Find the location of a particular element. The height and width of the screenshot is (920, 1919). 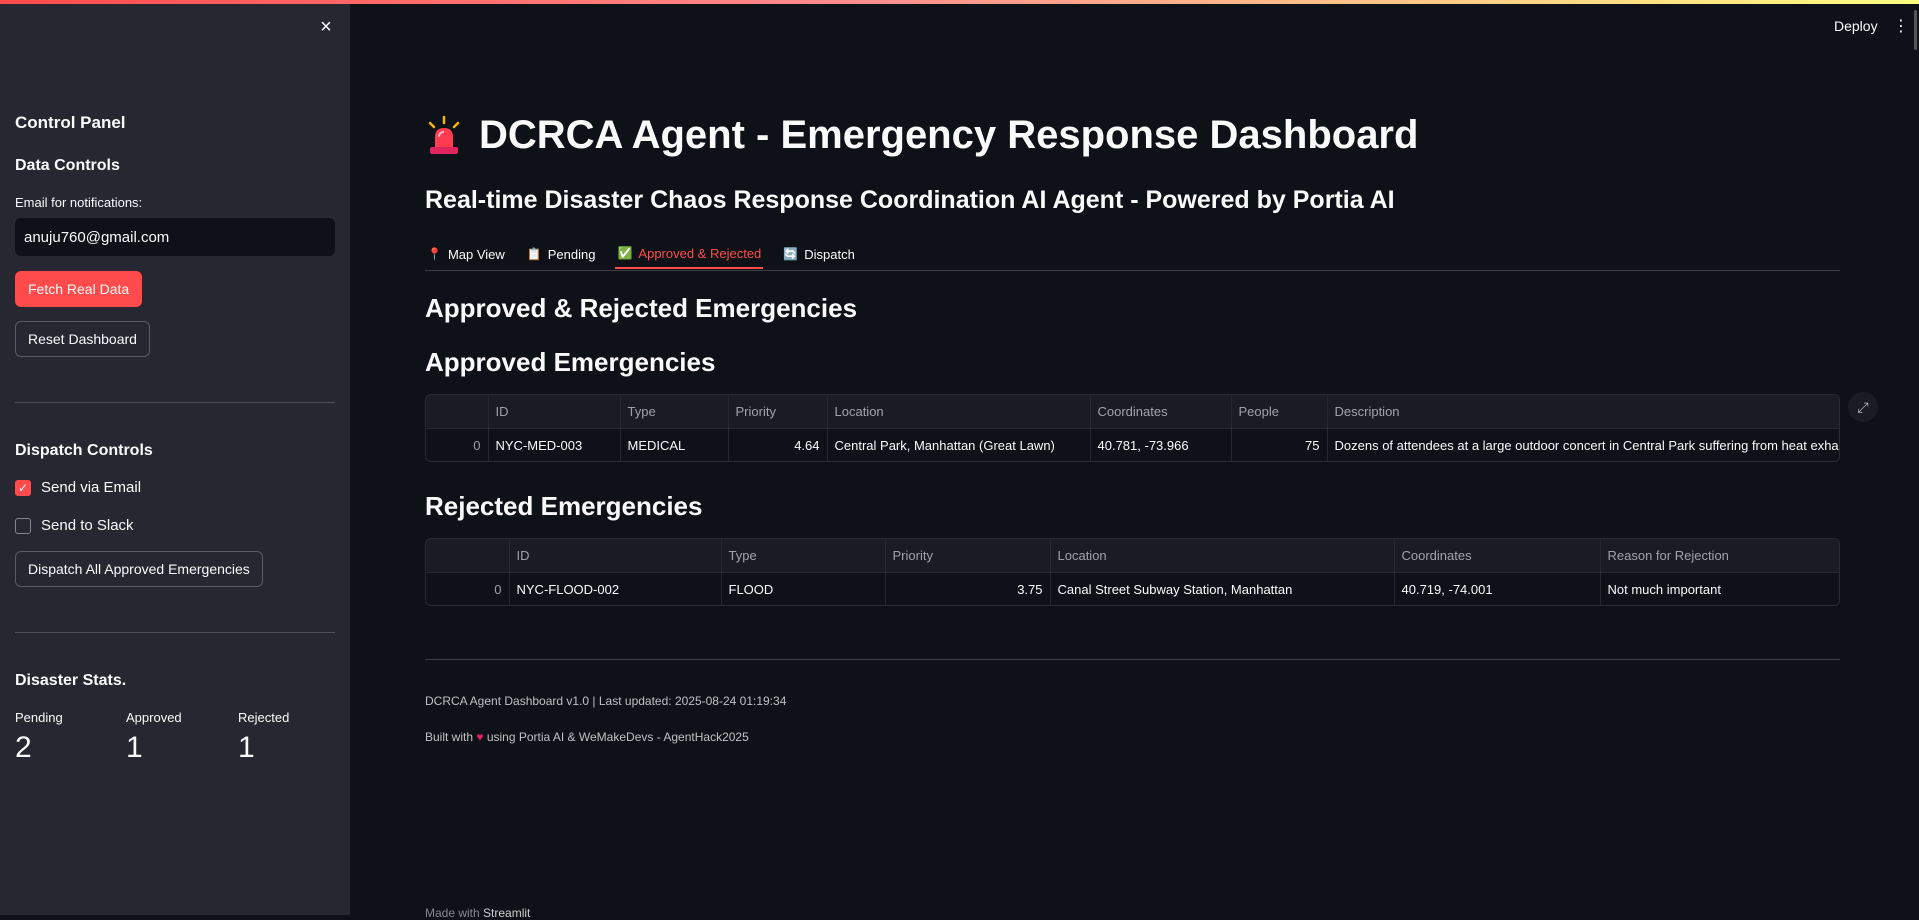

tab-dispatch: 🔄 Dispatch is located at coordinates (819, 254).